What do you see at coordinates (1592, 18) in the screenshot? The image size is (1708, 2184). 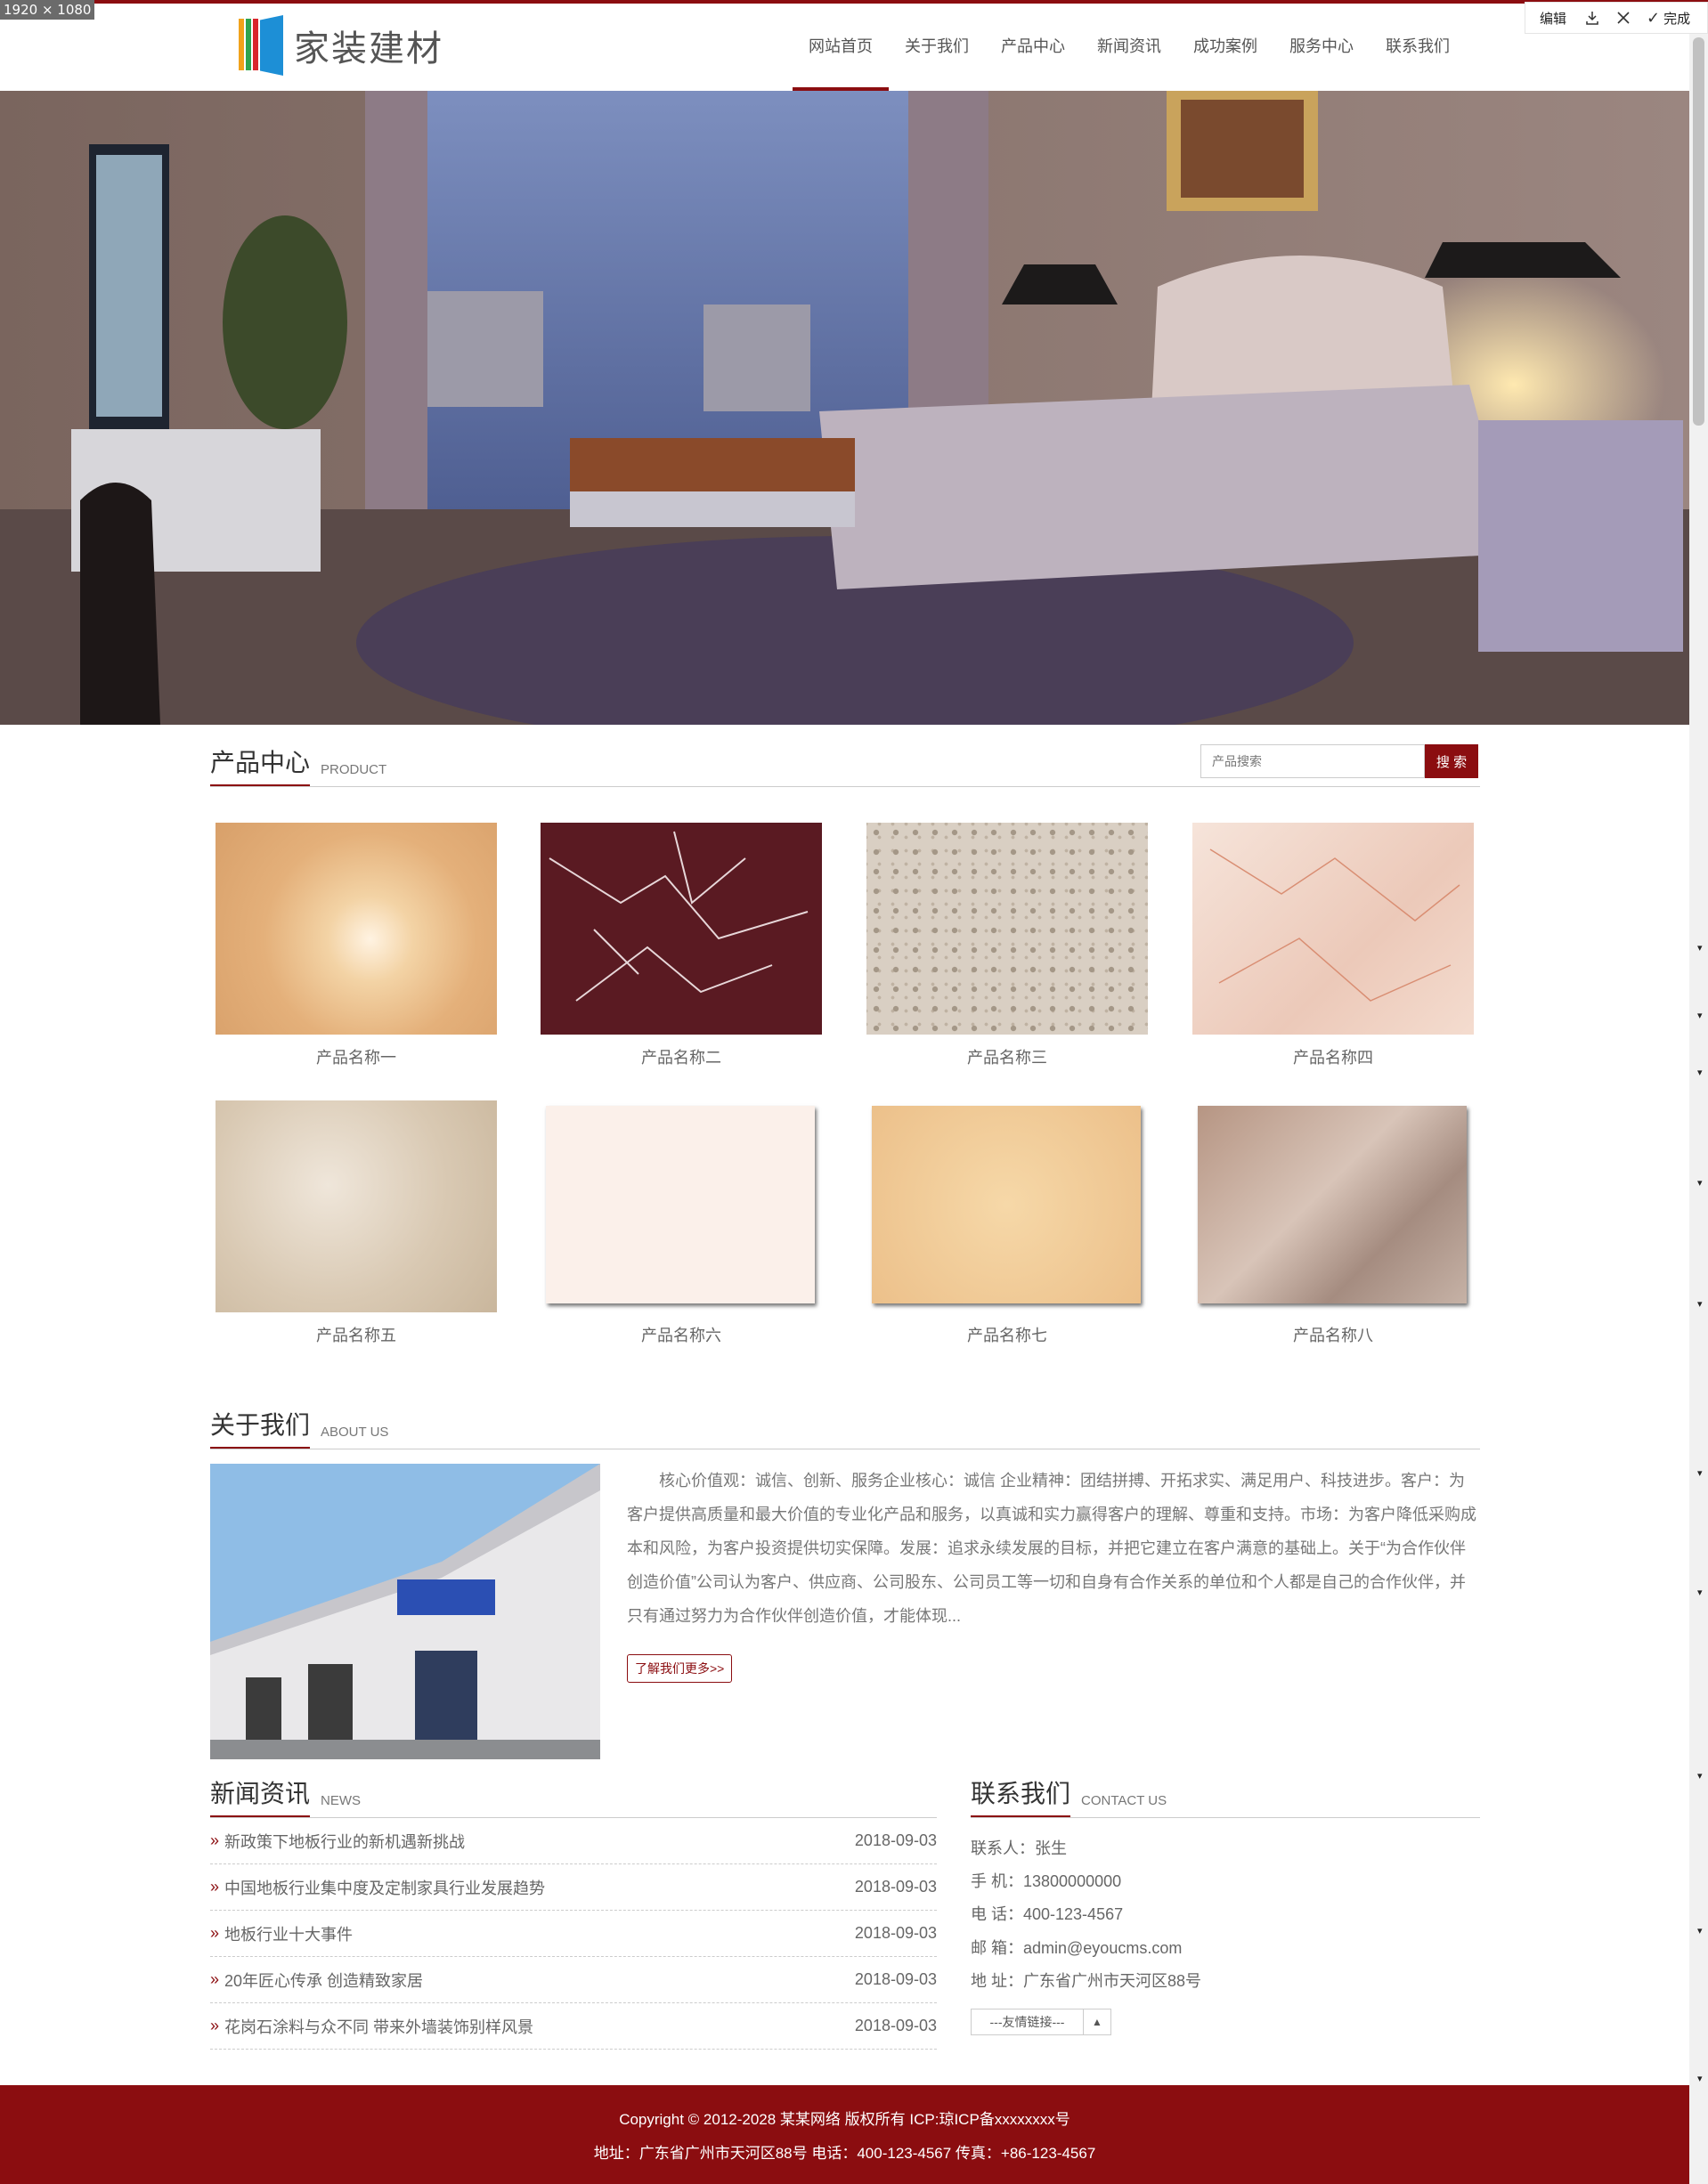 I see `download-icon` at bounding box center [1592, 18].